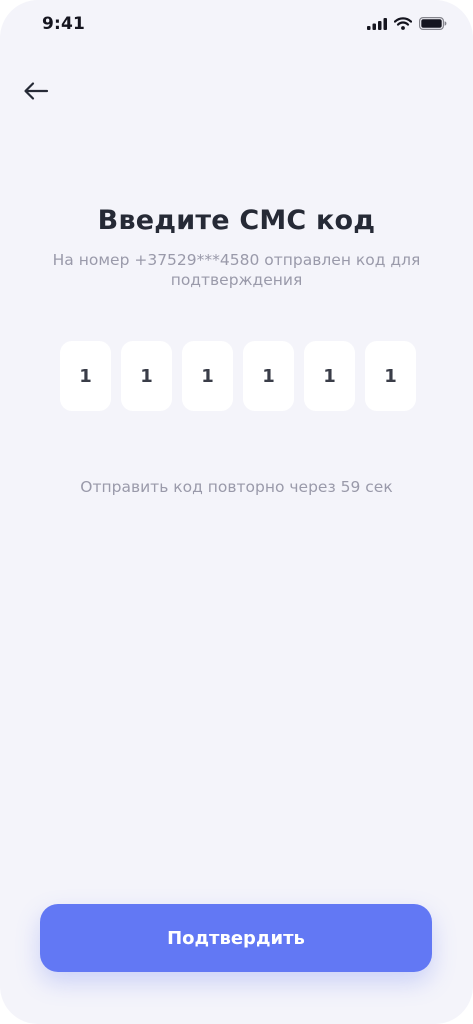 The height and width of the screenshot is (1024, 473). Describe the element at coordinates (236, 938) in the screenshot. I see `confirm-button: Подтвердить` at that location.